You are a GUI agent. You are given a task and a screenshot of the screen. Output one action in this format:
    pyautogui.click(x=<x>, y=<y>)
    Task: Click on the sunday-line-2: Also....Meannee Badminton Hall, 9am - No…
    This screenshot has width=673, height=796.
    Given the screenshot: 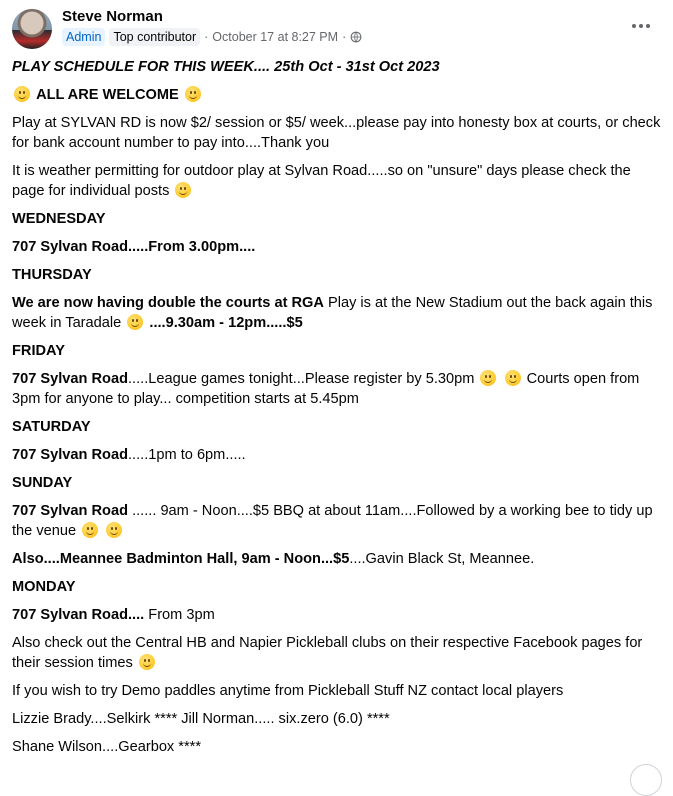 What is the action you would take?
    pyautogui.click(x=337, y=559)
    